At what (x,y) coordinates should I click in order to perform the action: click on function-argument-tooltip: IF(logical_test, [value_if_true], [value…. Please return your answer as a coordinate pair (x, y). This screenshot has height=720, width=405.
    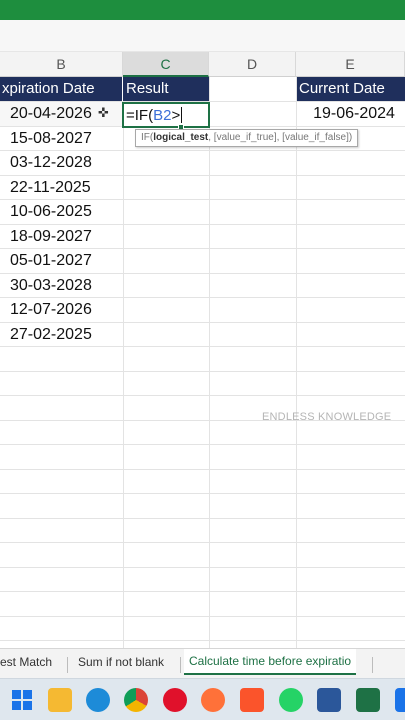
    Looking at the image, I should click on (247, 138).